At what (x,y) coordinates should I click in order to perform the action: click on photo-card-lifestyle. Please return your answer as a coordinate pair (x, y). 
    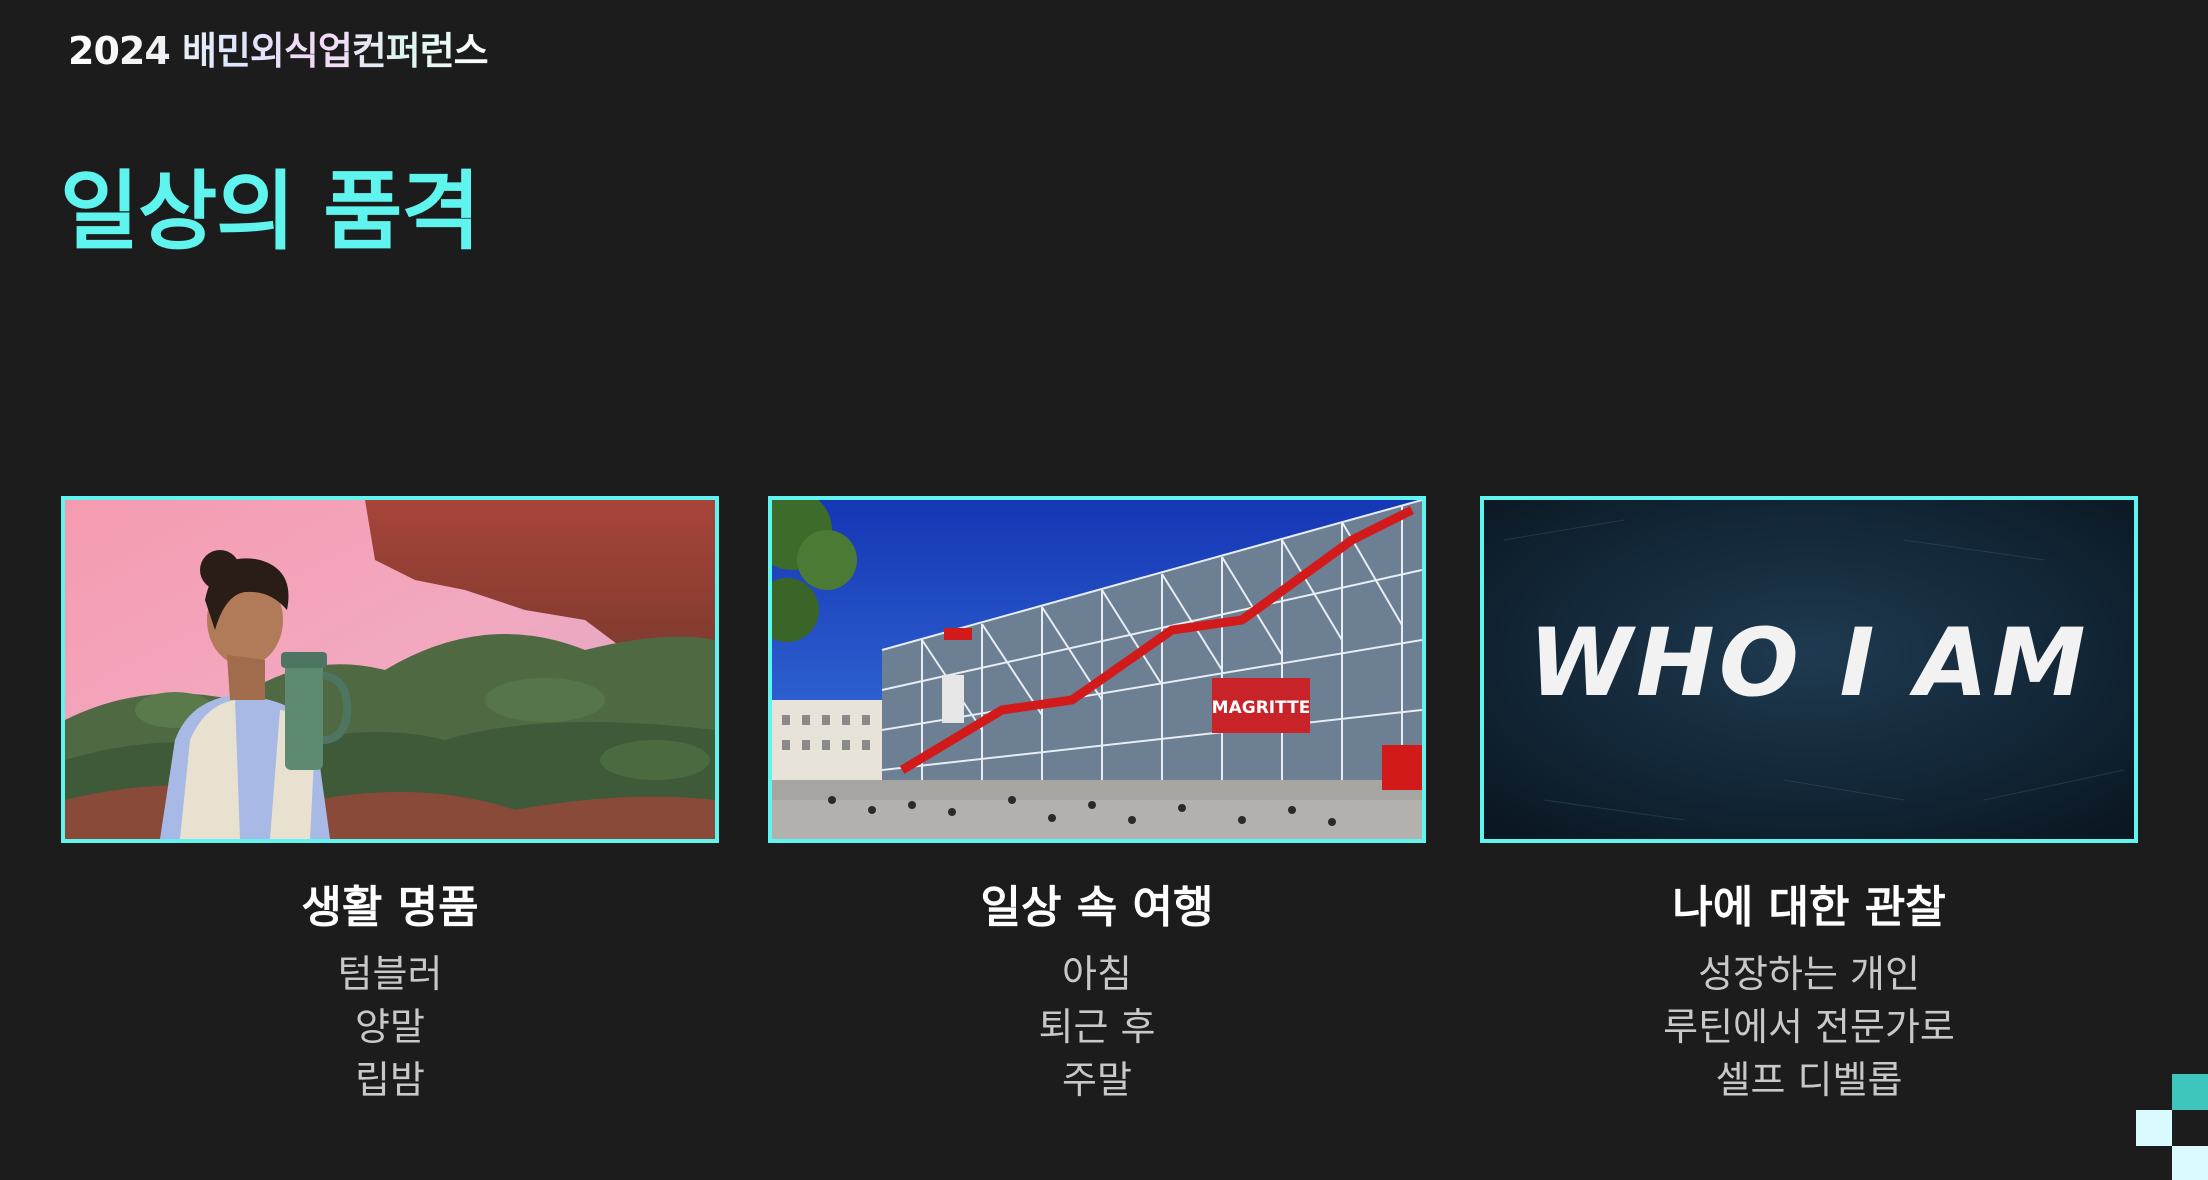
    Looking at the image, I should click on (390, 669).